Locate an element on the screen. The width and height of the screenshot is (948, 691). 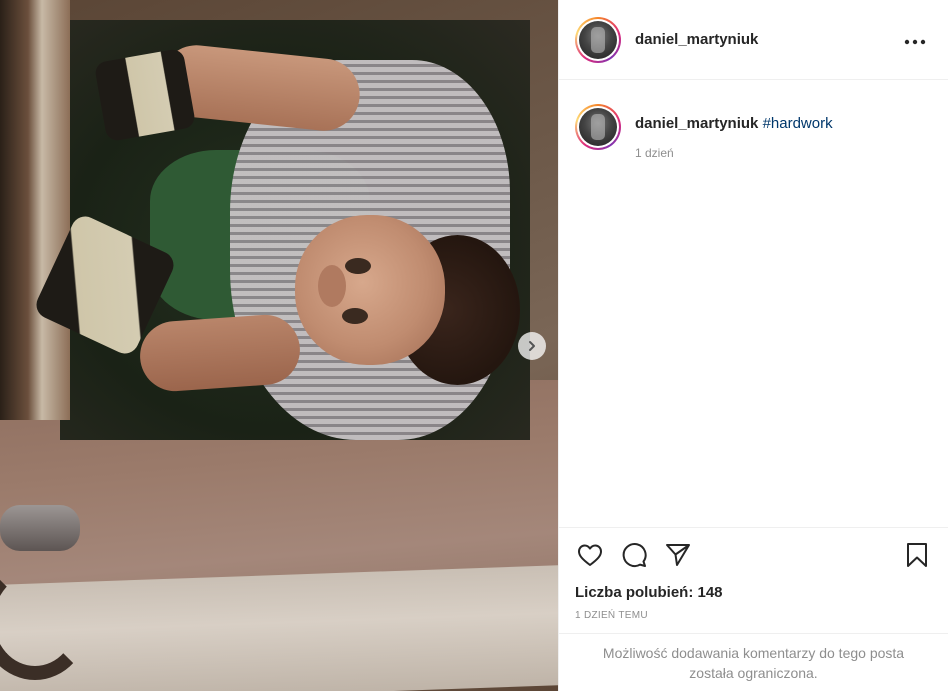
post-header: daniel_martyniuk is located at coordinates (753, 40).